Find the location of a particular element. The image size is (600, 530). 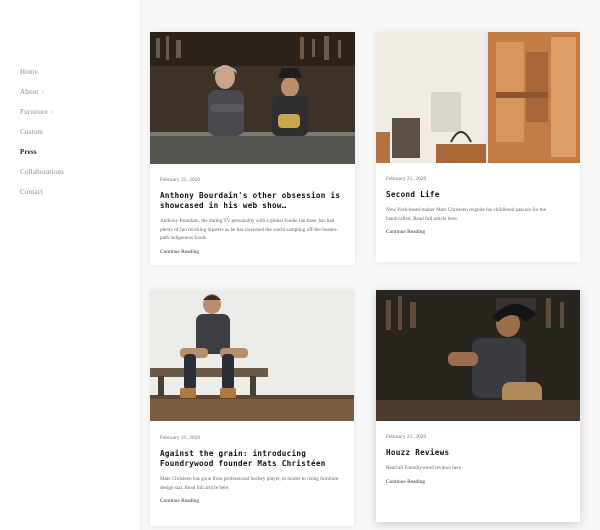

nav-item-collaborations: Collaborations is located at coordinates (42, 176).